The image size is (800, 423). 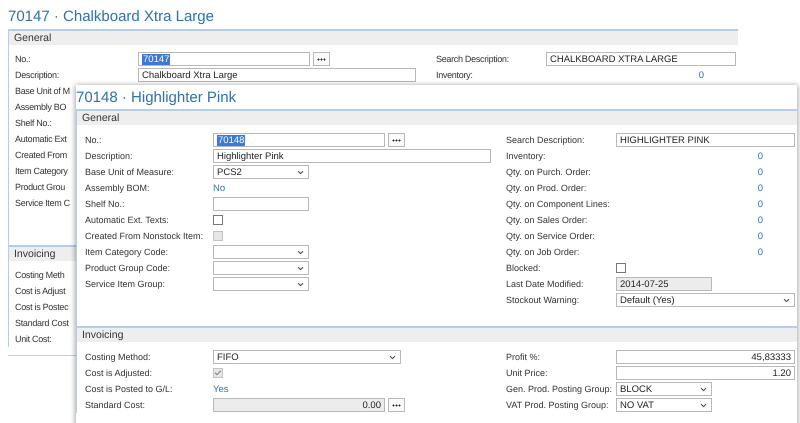 What do you see at coordinates (33, 339) in the screenshot?
I see `field-label: Unit Cost:` at bounding box center [33, 339].